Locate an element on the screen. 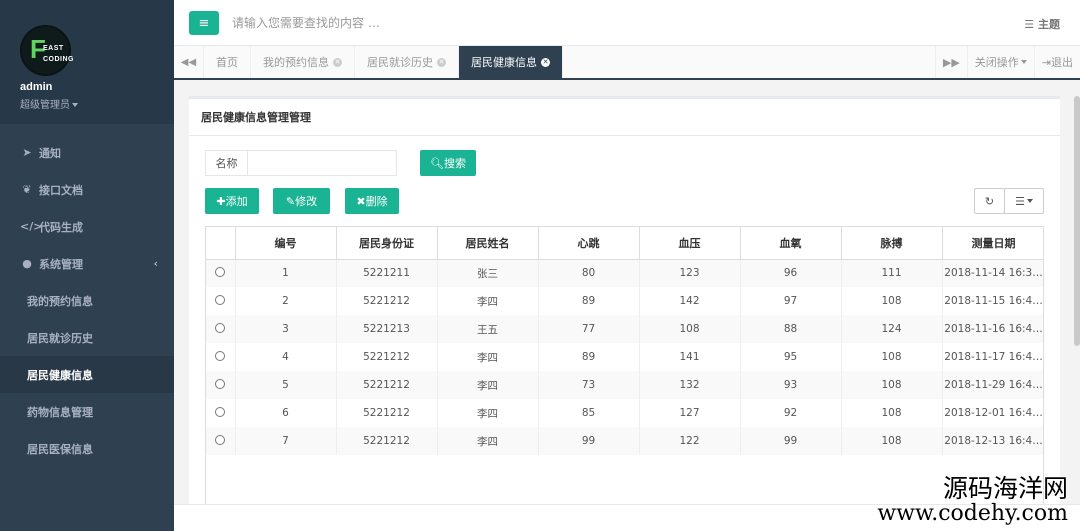 This screenshot has height=531, width=1080. search-button: 🔍︎ 搜索 is located at coordinates (448, 163).